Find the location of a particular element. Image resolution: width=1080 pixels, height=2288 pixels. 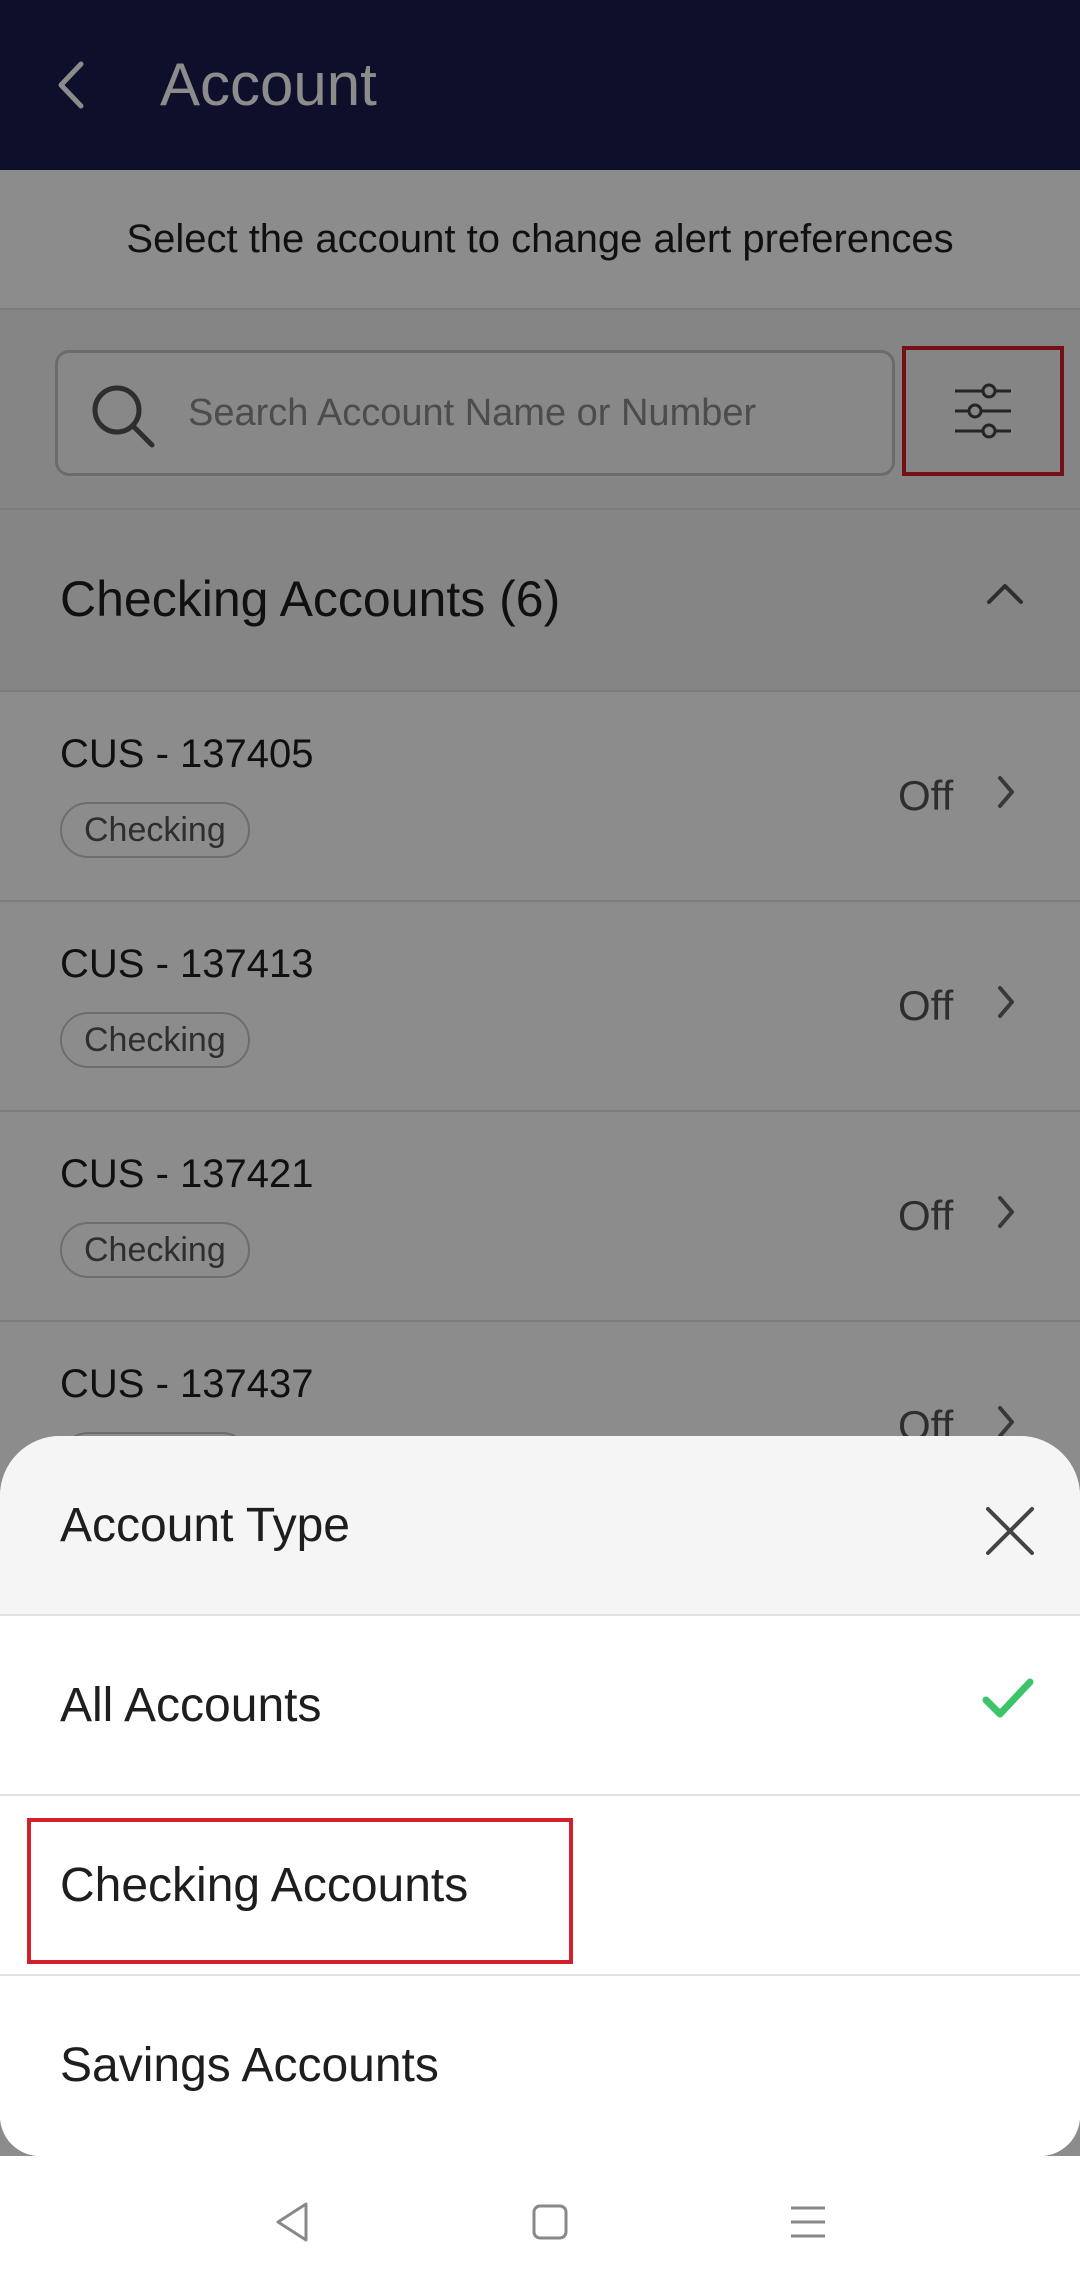

system-nav-bar is located at coordinates (540, 2222).